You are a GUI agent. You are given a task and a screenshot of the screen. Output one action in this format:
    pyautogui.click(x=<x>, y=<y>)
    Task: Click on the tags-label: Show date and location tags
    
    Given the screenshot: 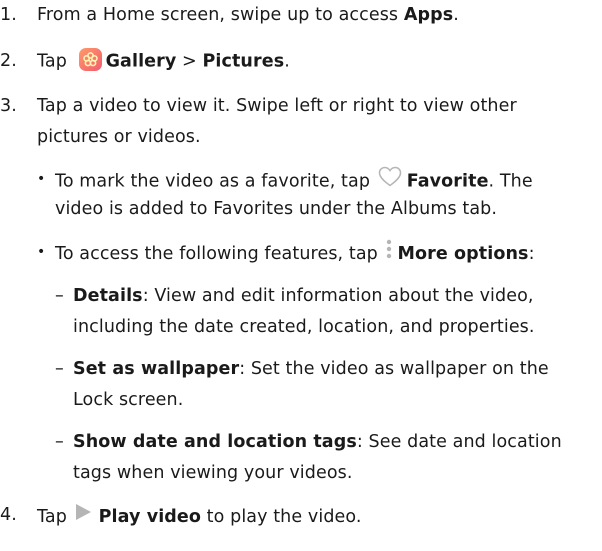 What is the action you would take?
    pyautogui.click(x=215, y=442)
    